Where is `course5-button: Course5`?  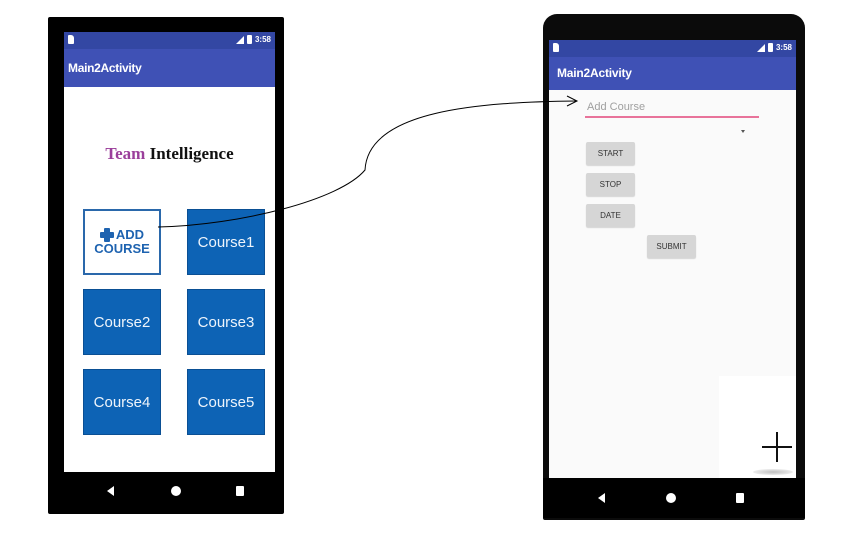
course5-button: Course5 is located at coordinates (226, 402).